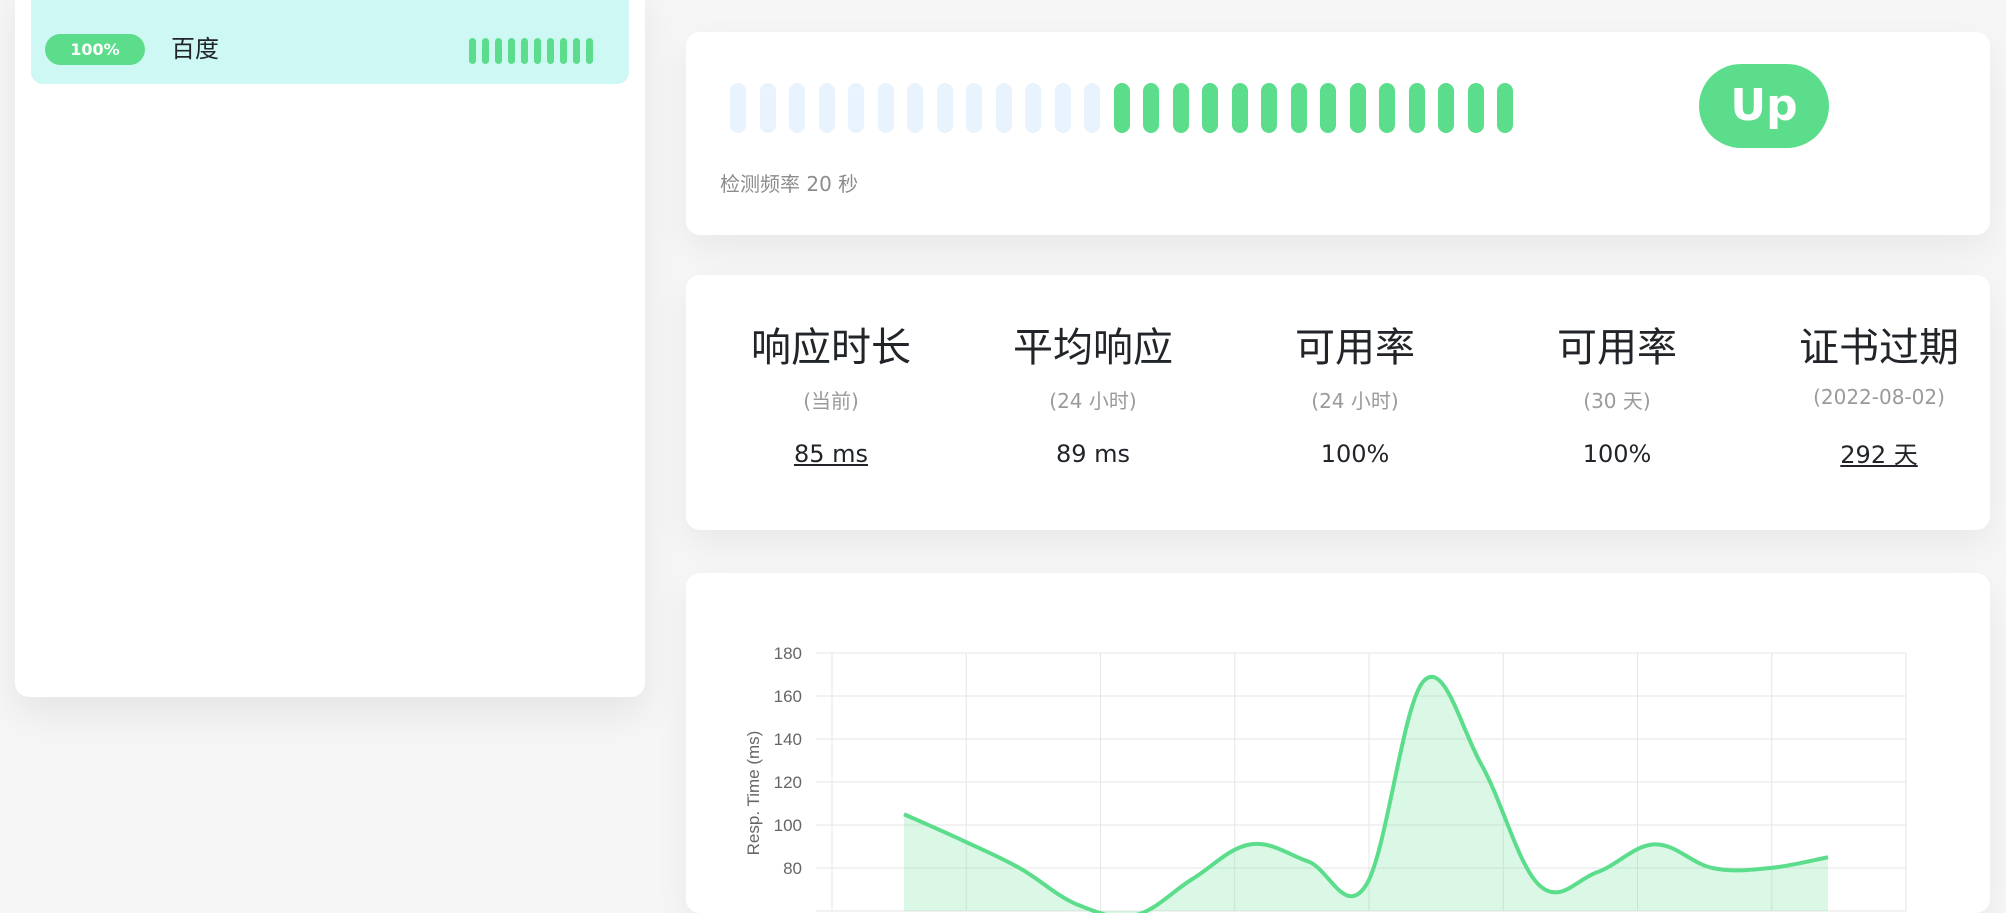 This screenshot has height=913, width=2006. Describe the element at coordinates (753, 793) in the screenshot. I see `y-axis-label: Resp. Time (ms)` at that location.